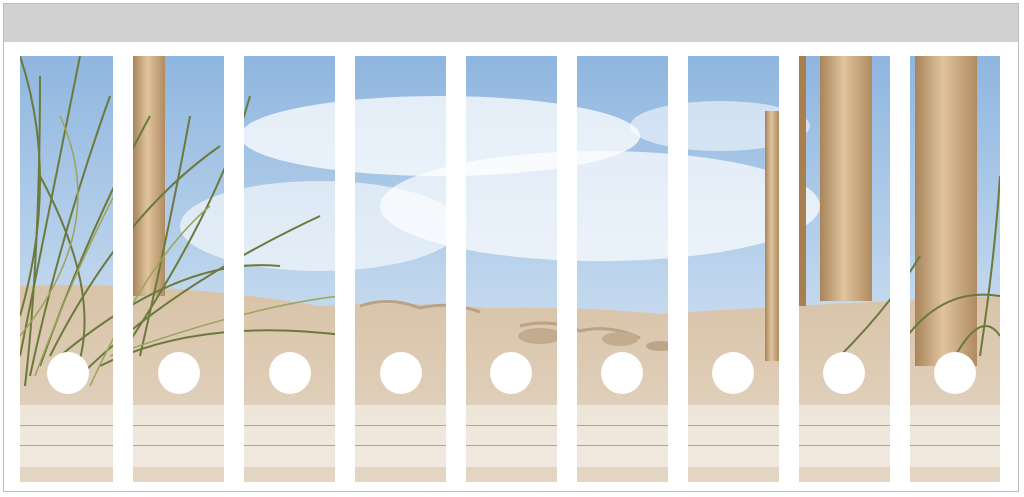 Image resolution: width=1024 pixels, height=497 pixels. I want to click on header-band, so click(511, 23).